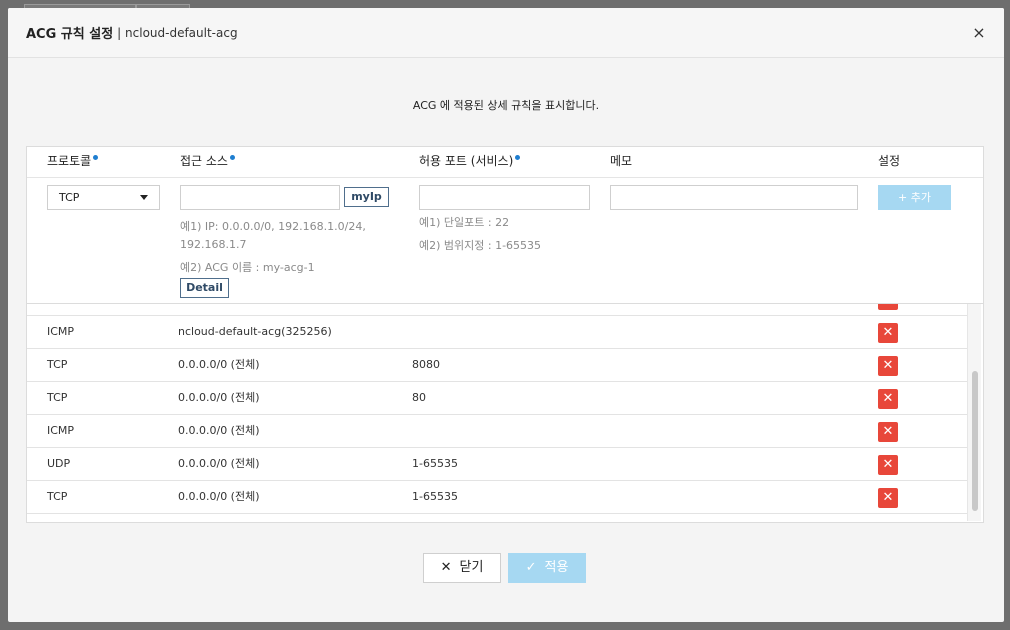  What do you see at coordinates (480, 245) in the screenshot?
I see `port-hint: 예2) 범위지정 : 1-65535` at bounding box center [480, 245].